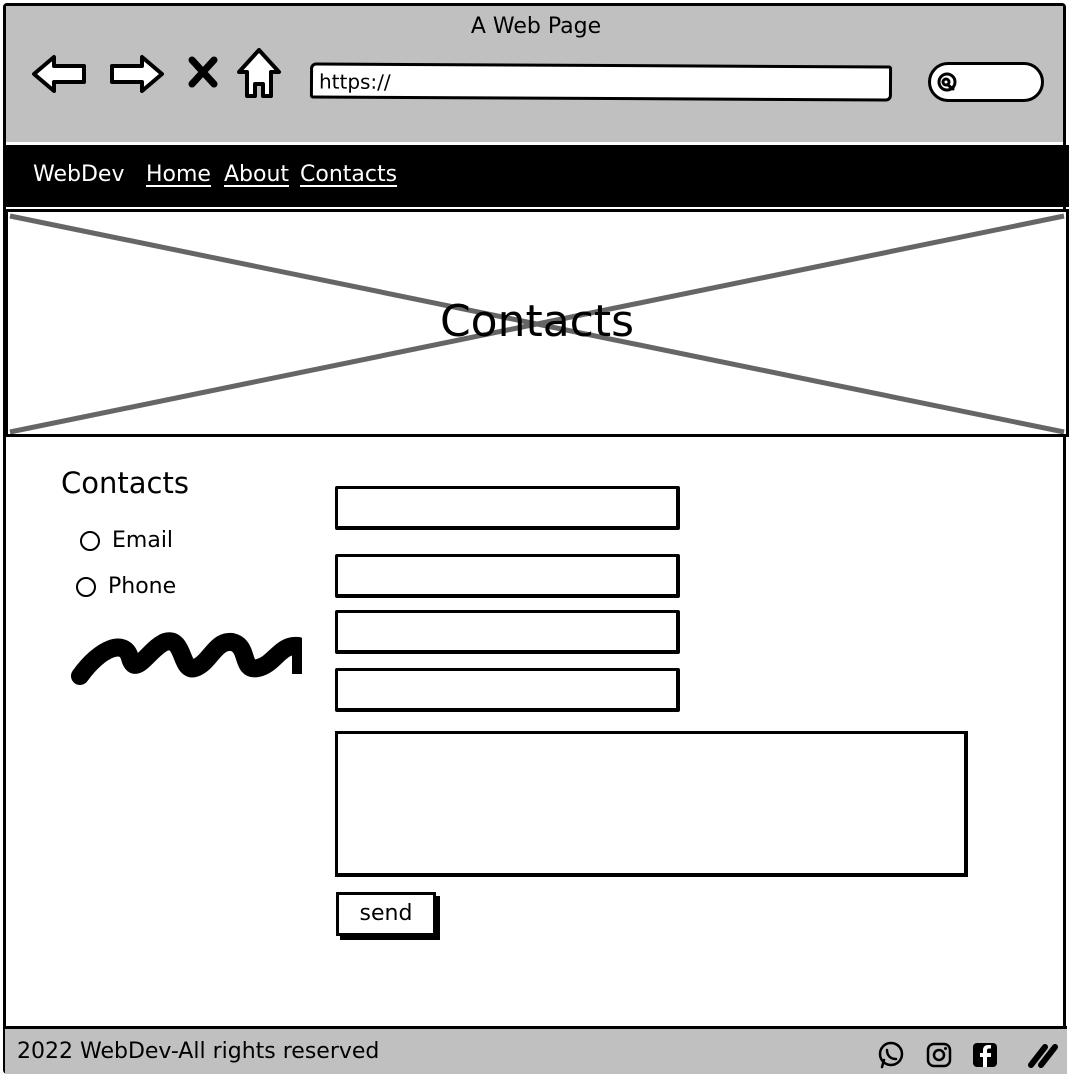  Describe the element at coordinates (891, 1055) in the screenshot. I see `whatsapp-icon` at that location.